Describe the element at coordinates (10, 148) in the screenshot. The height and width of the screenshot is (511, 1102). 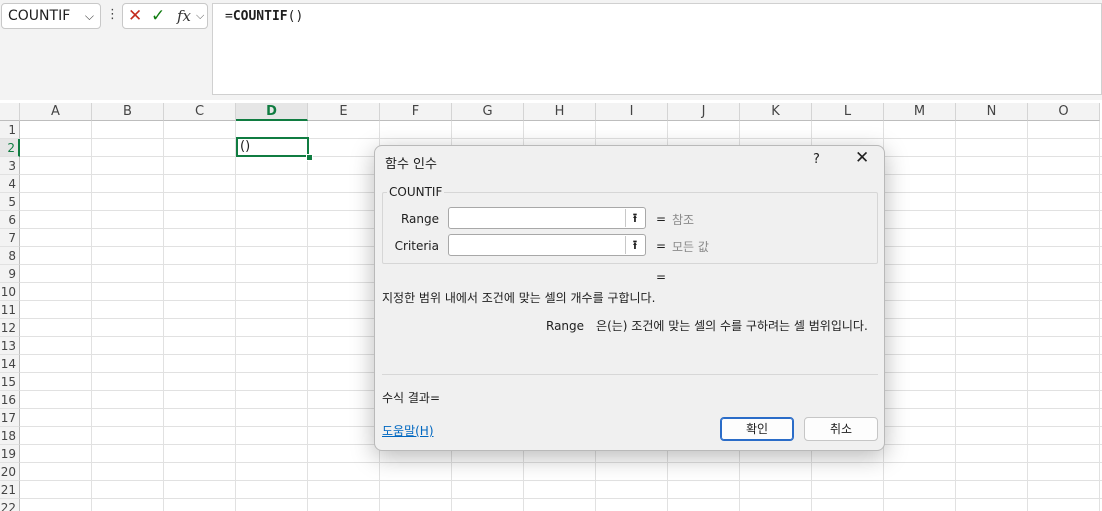
I see `row-header-2: 2` at that location.